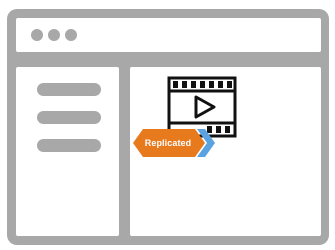  Describe the element at coordinates (168, 35) in the screenshot. I see `title-bar` at that location.